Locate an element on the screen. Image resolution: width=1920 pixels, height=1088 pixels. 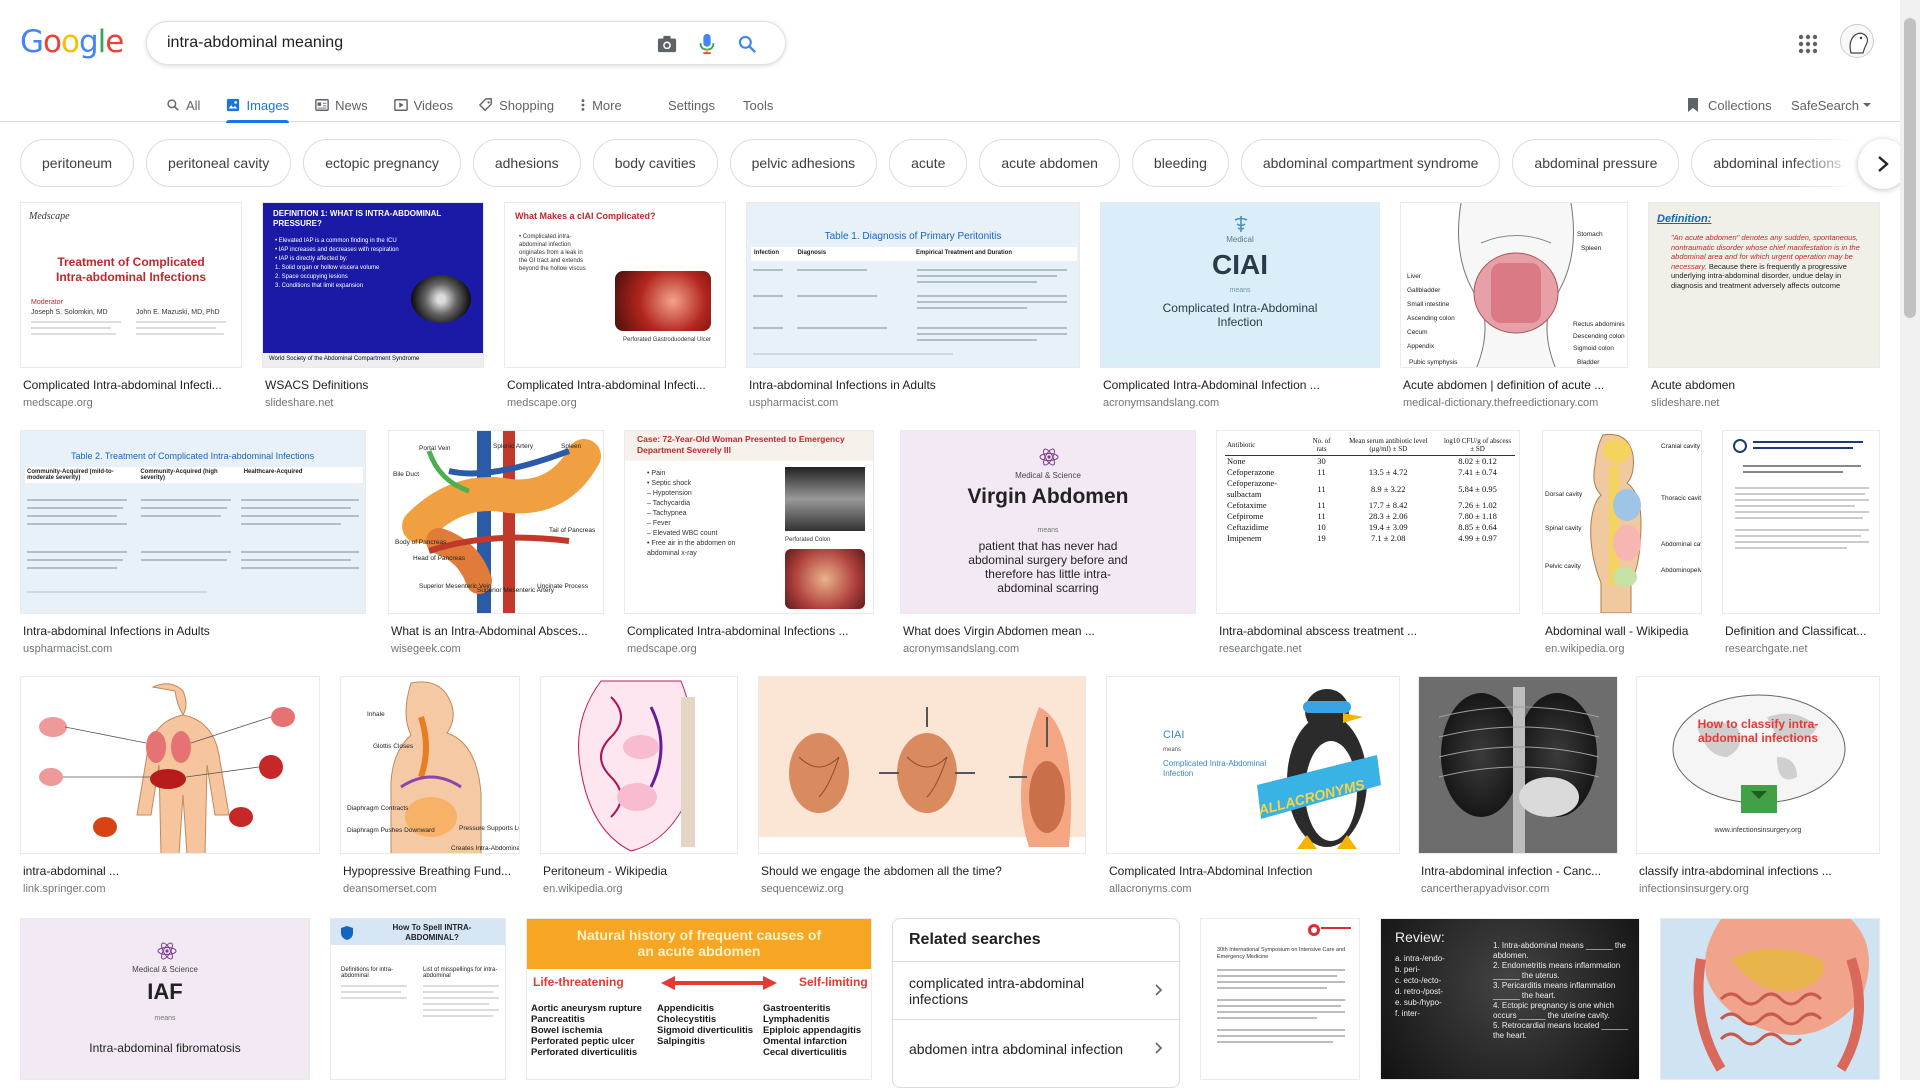
collections-link: Collections is located at coordinates (1729, 105).